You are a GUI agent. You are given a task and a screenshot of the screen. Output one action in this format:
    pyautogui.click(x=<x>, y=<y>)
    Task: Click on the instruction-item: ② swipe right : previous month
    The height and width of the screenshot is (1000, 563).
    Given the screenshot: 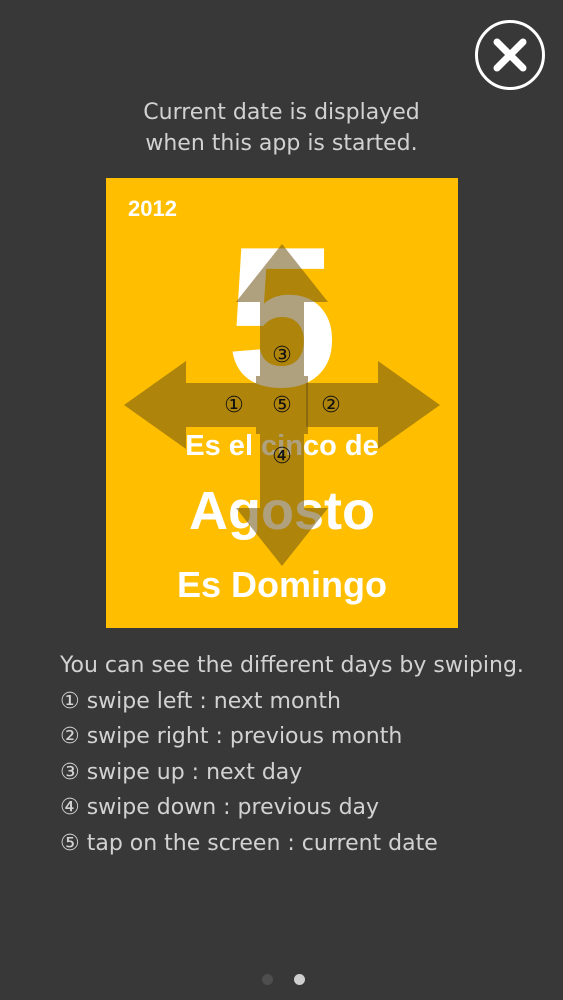 What is the action you would take?
    pyautogui.click(x=231, y=736)
    